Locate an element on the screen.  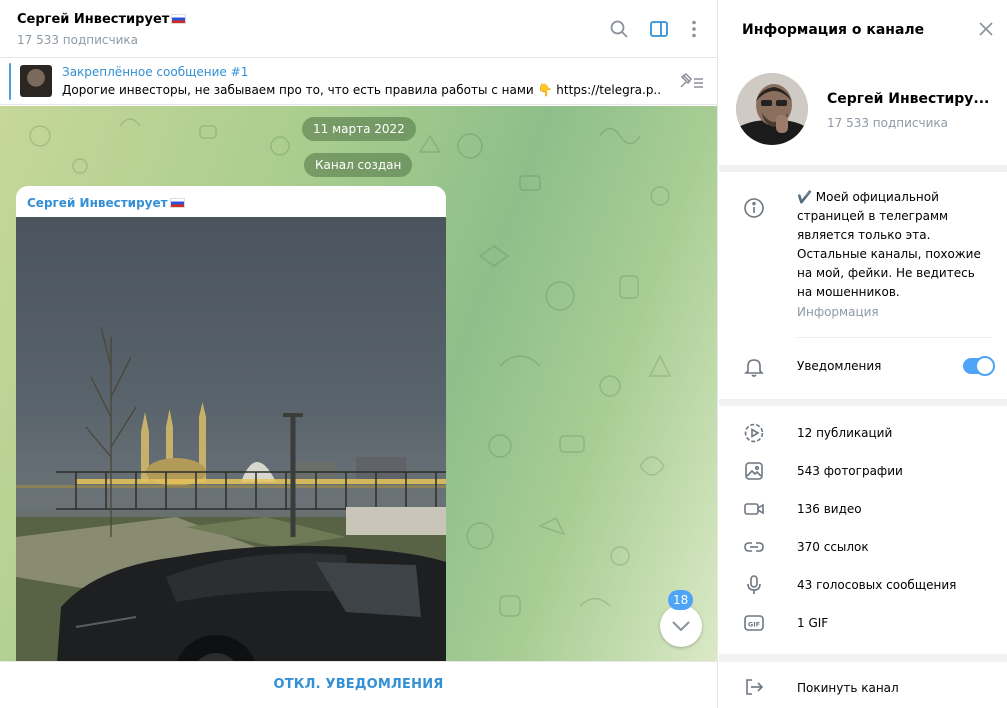
media-row-links: 370 ссылок is located at coordinates (863, 547).